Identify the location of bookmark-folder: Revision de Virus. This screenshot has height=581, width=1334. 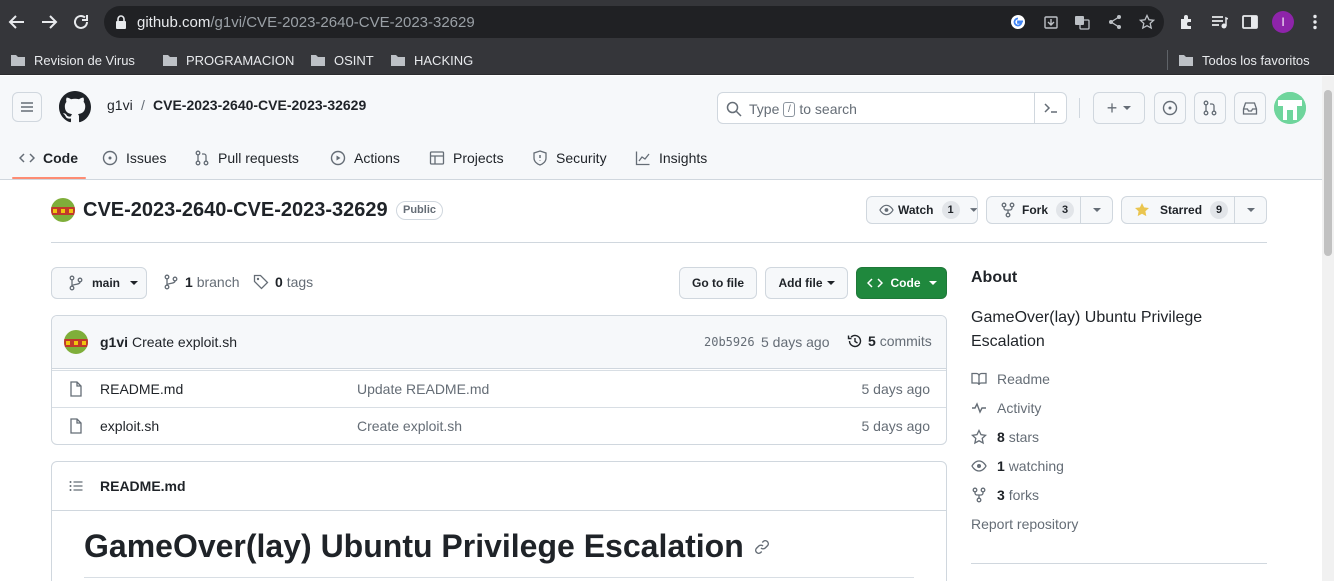
(72, 60).